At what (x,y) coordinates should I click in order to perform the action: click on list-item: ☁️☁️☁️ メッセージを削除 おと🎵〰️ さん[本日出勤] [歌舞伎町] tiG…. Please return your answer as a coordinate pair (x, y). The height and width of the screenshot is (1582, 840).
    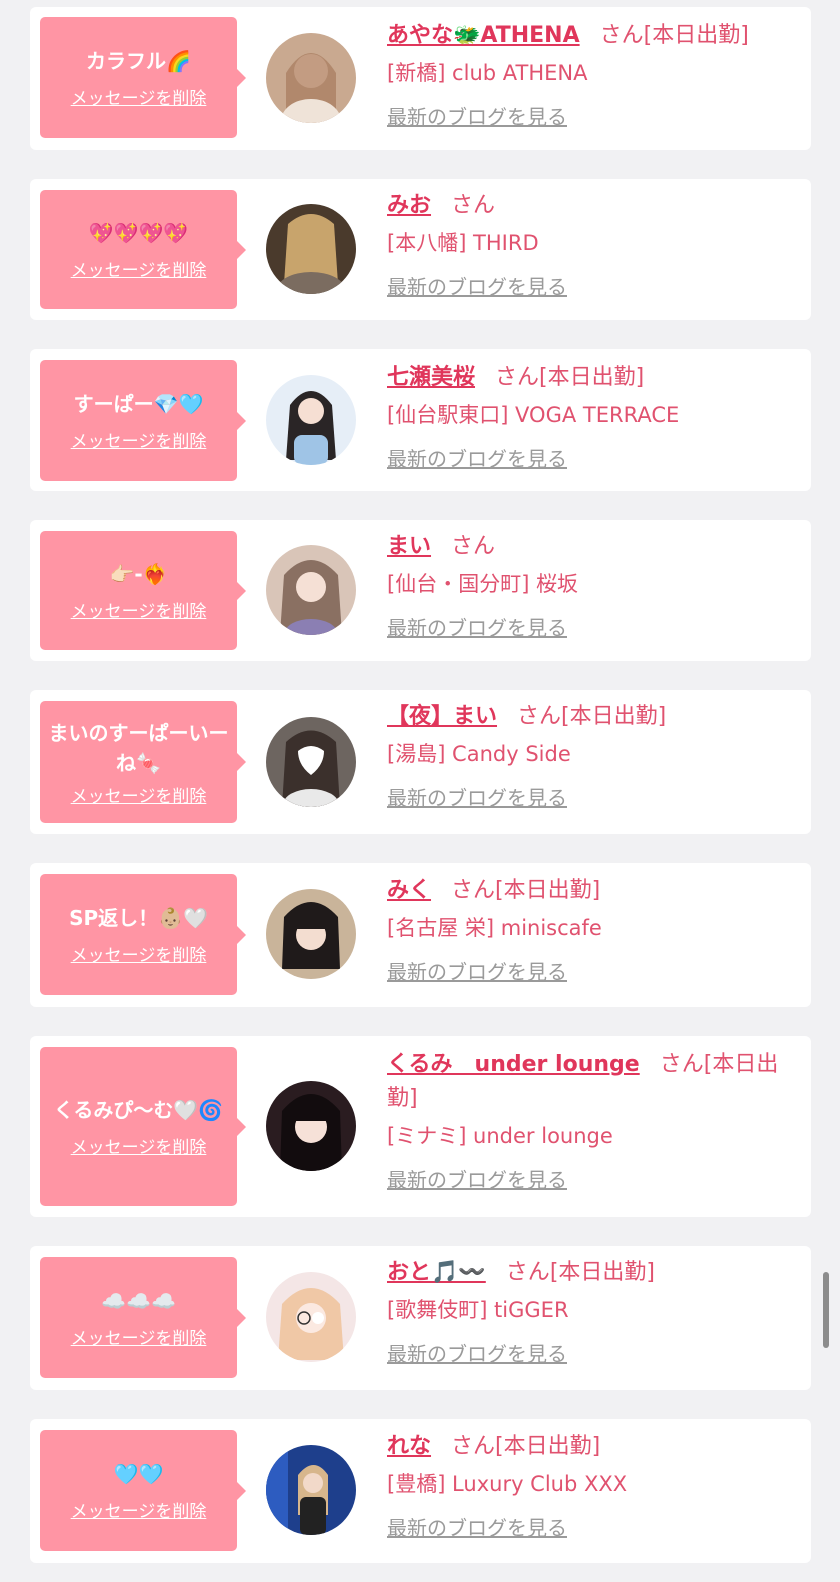
    Looking at the image, I should click on (420, 1318).